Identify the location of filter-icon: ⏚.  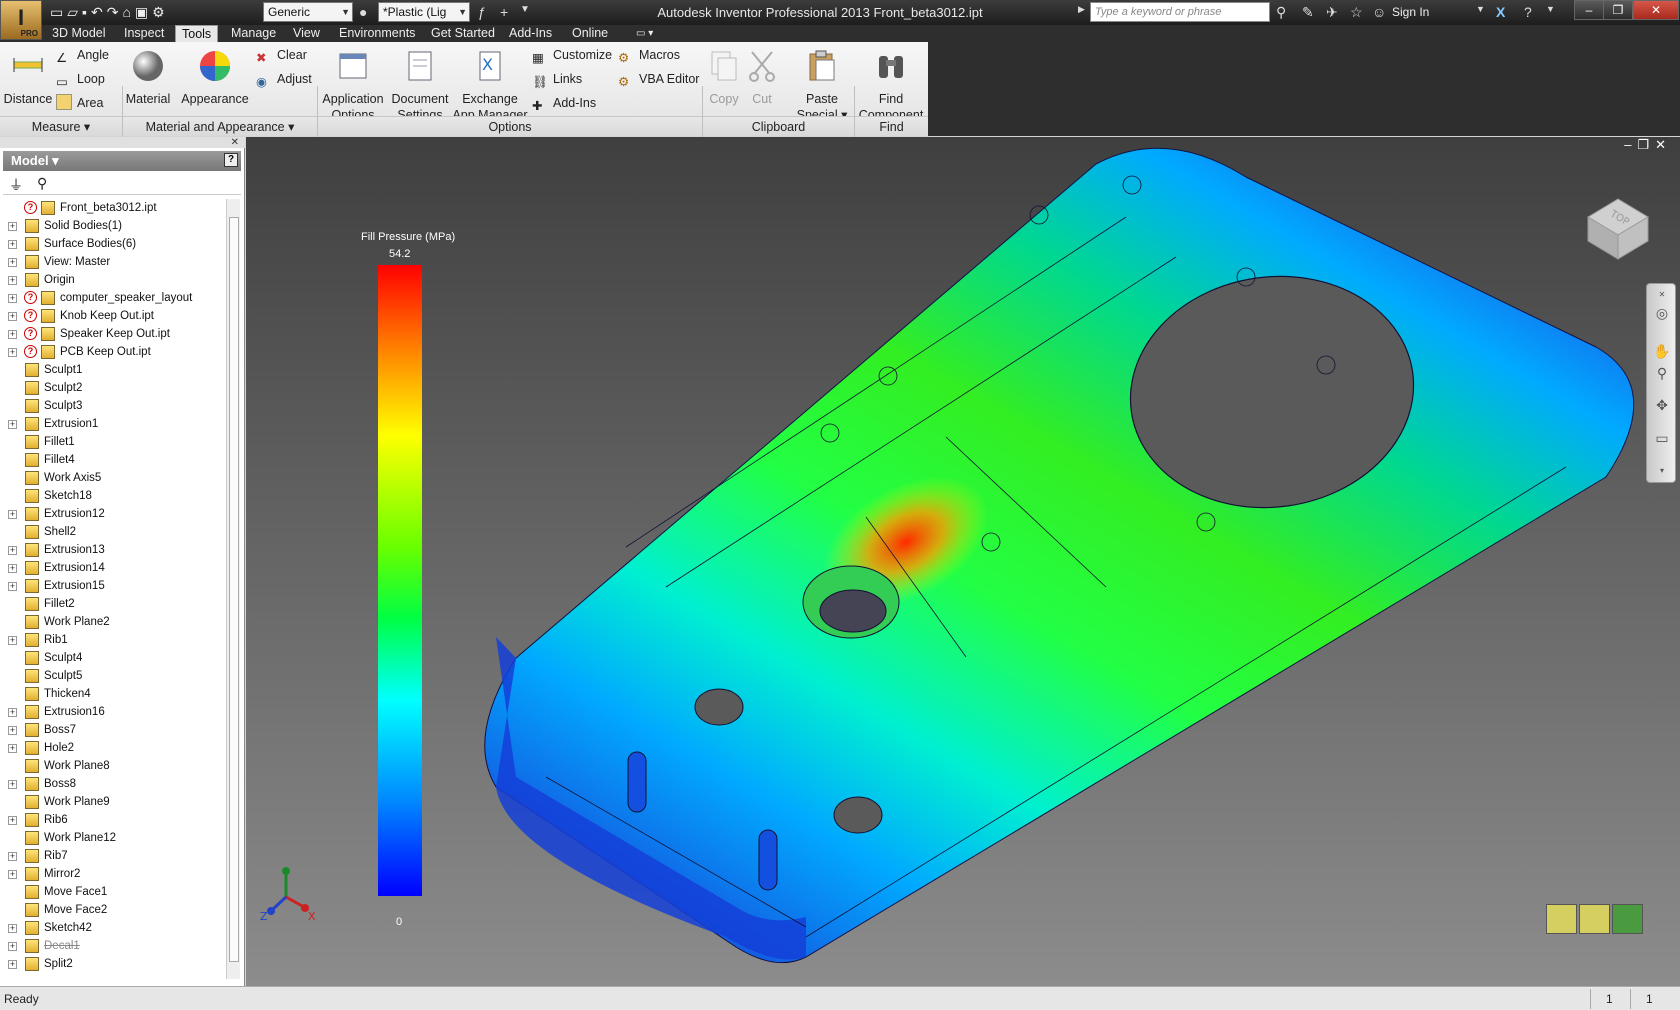
(16, 185).